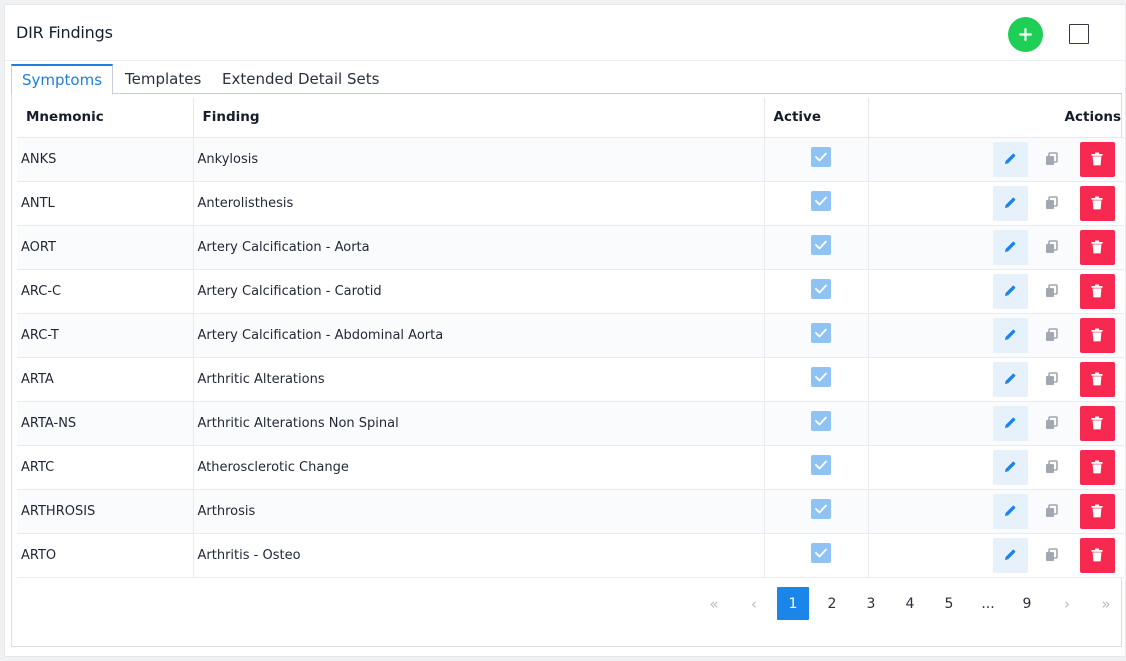 The height and width of the screenshot is (661, 1126). I want to click on column-header-mnemonic: Mnemonic, so click(105, 118).